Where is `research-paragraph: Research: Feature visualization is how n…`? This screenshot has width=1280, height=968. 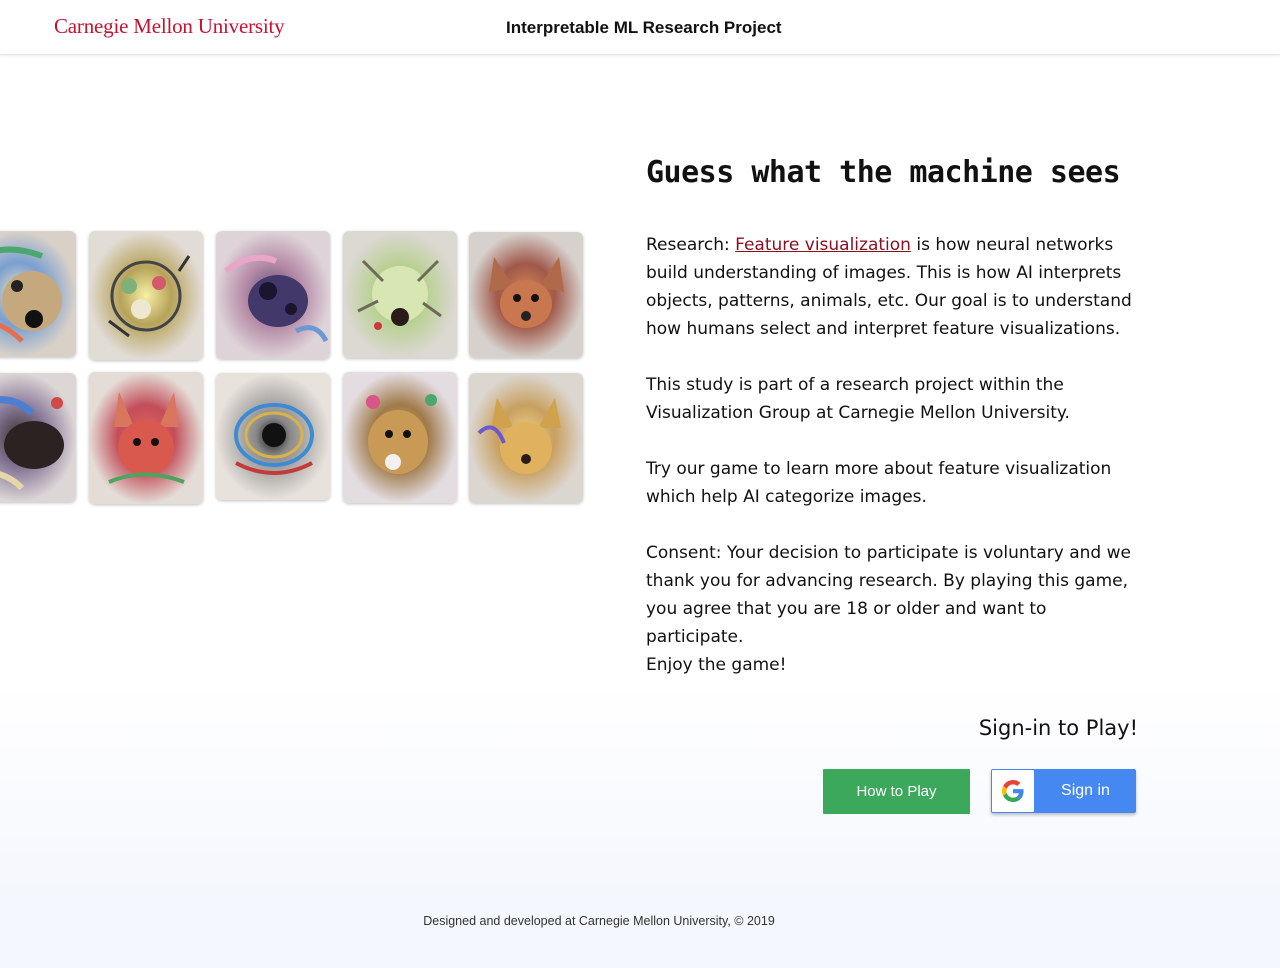 research-paragraph: Research: Feature visualization is how n… is located at coordinates (896, 287).